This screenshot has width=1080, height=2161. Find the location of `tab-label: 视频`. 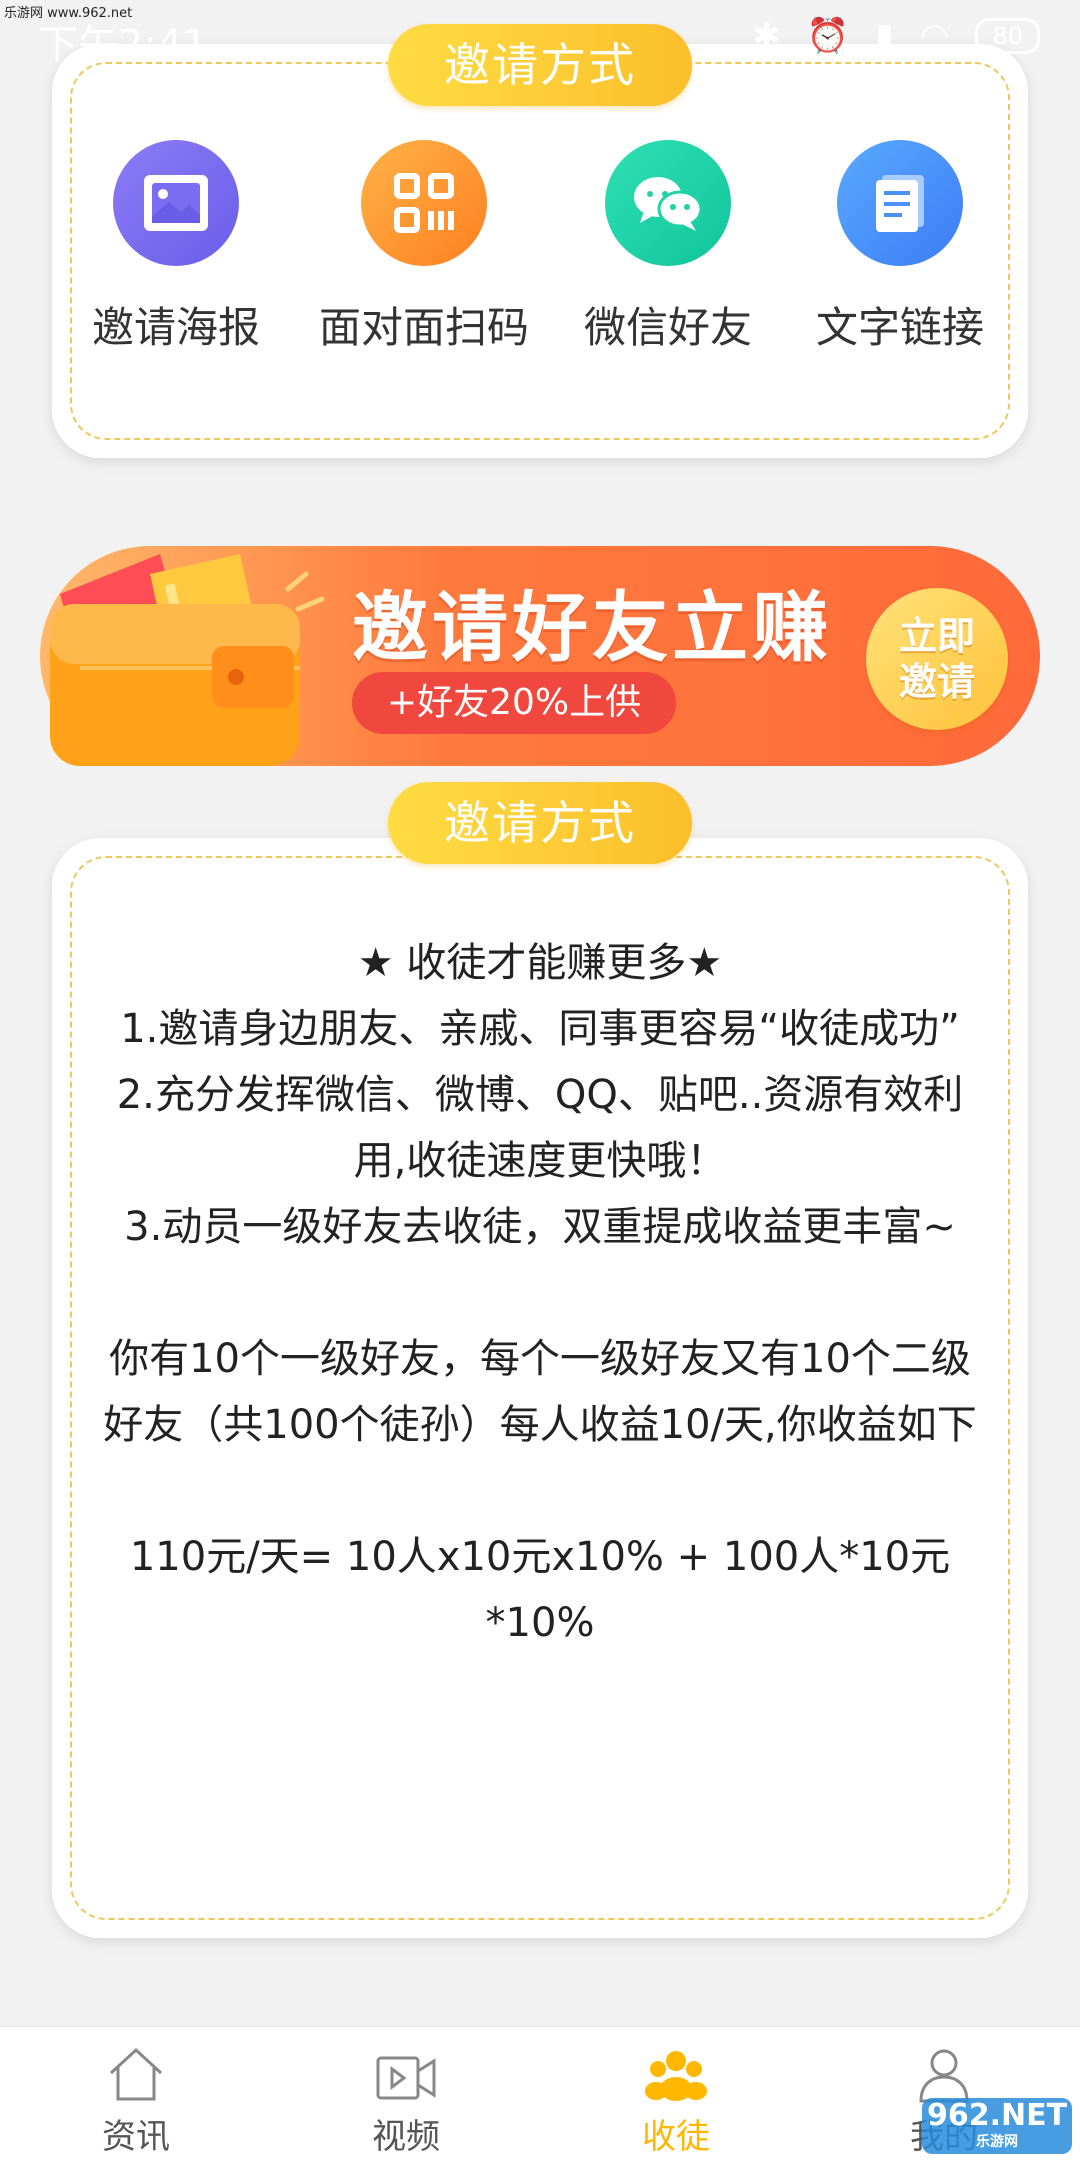

tab-label: 视频 is located at coordinates (406, 2137).